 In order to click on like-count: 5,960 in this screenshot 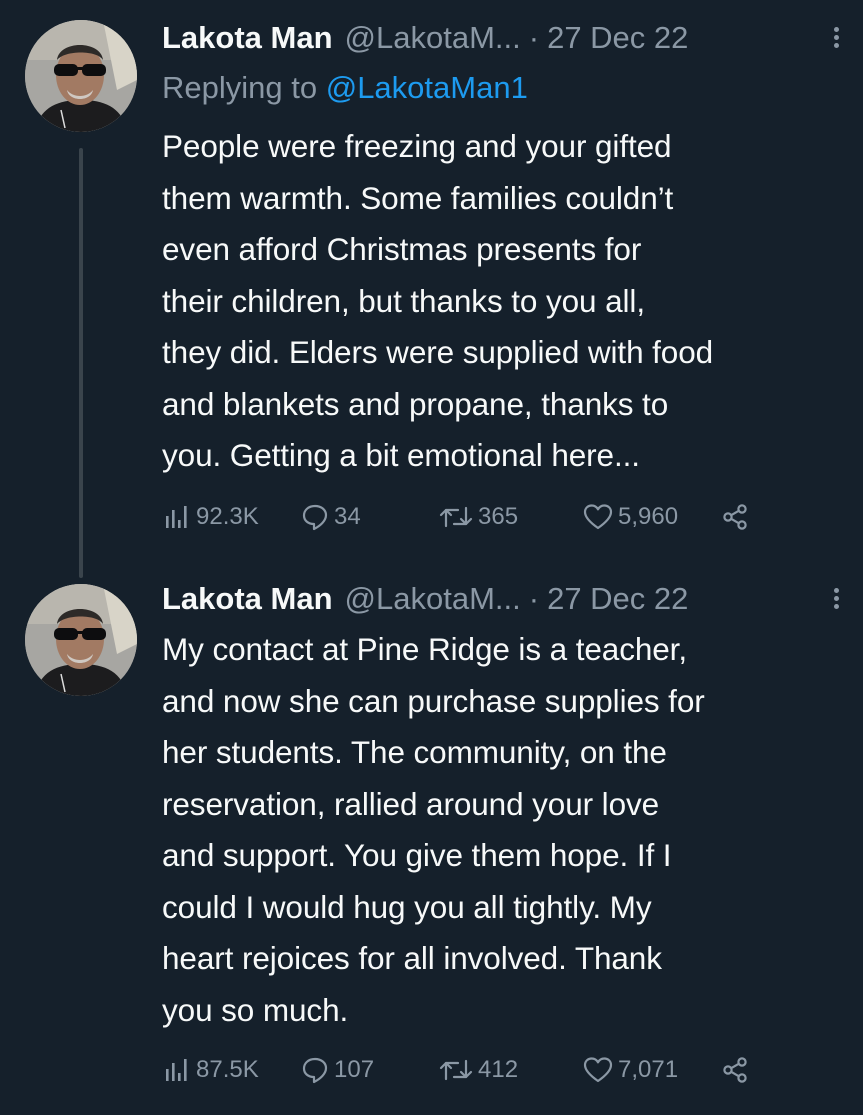, I will do `click(648, 516)`.